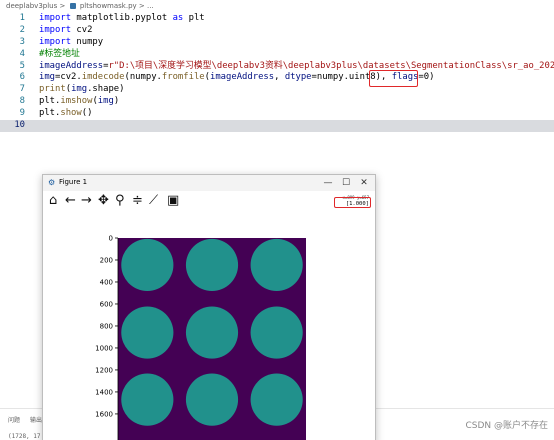  I want to click on code-token: =0), so click(426, 77).